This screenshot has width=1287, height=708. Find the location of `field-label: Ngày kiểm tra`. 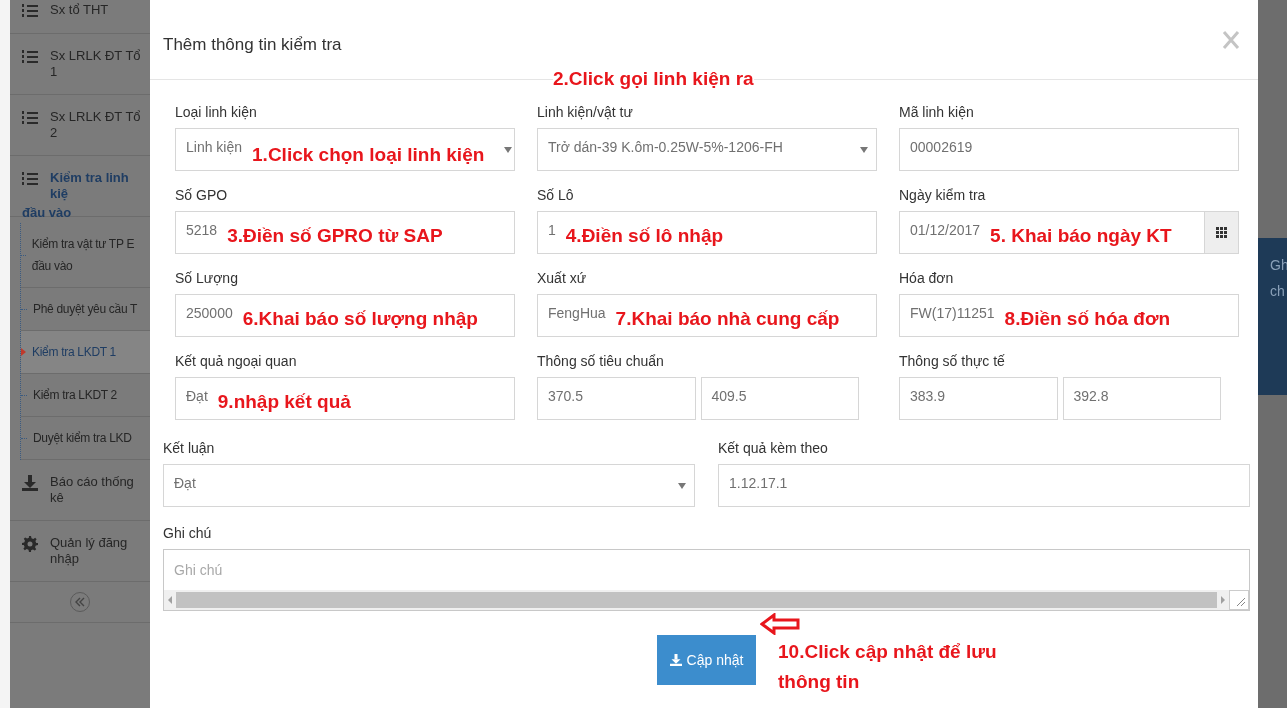

field-label: Ngày kiểm tra is located at coordinates (943, 195).